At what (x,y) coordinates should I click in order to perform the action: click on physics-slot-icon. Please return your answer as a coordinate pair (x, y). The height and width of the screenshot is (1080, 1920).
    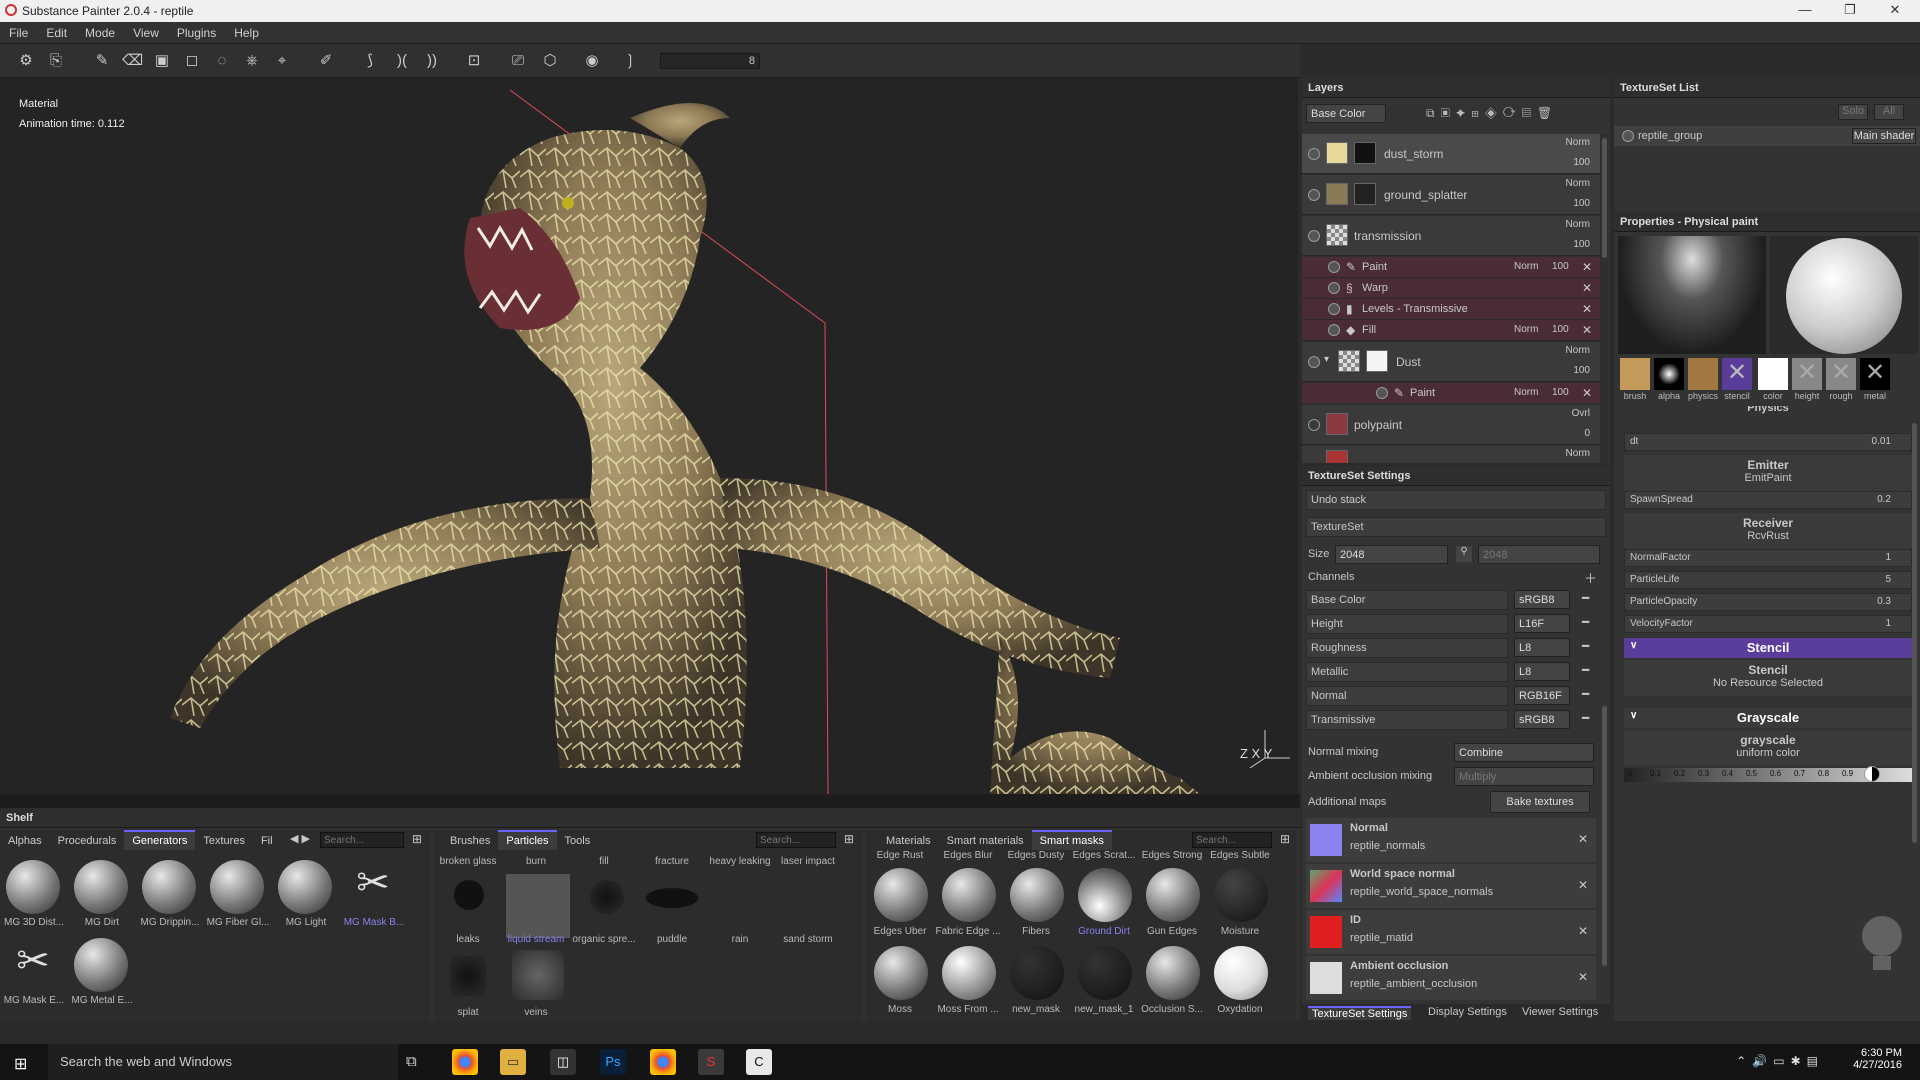
    Looking at the image, I should click on (1703, 374).